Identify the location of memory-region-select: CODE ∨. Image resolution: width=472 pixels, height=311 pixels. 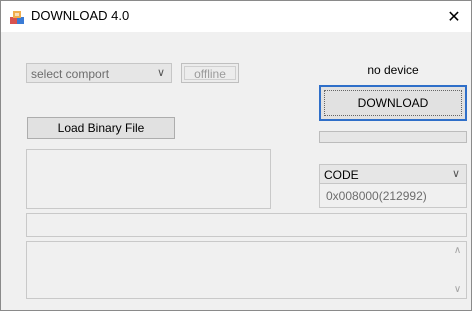
(393, 174).